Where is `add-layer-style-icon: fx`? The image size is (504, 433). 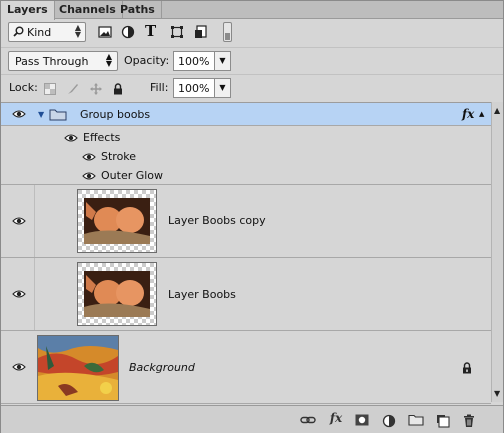 add-layer-style-icon: fx is located at coordinates (336, 418).